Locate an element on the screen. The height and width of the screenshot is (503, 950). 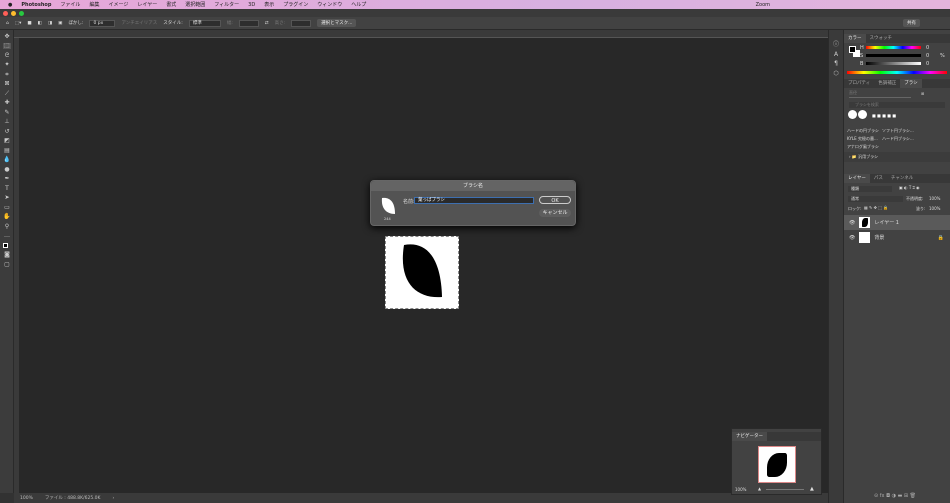
shape-tool-icon: ▭ is located at coordinates (7, 207).